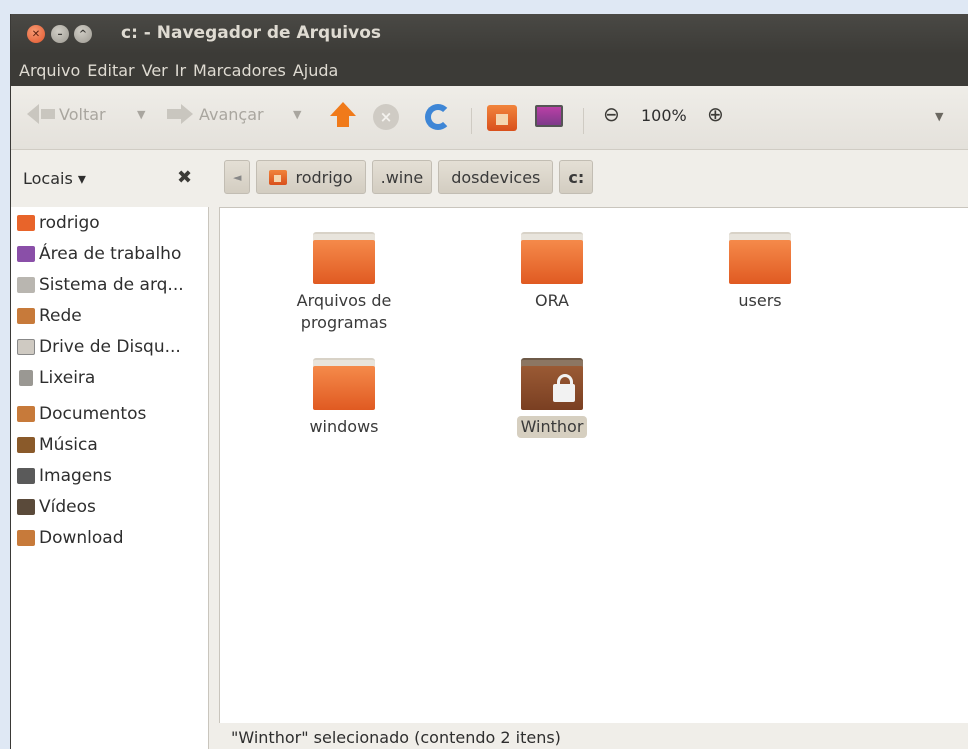 The width and height of the screenshot is (968, 749). What do you see at coordinates (26, 285) in the screenshot?
I see `filesystem-icon` at bounding box center [26, 285].